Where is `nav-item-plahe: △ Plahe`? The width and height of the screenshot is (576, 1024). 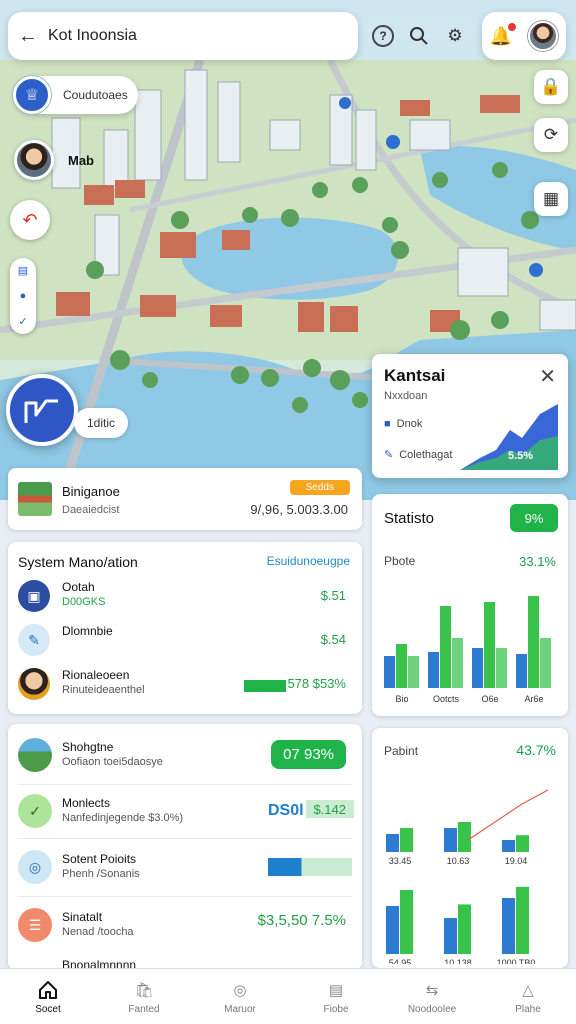 nav-item-plahe: △ Plahe is located at coordinates (528, 996).